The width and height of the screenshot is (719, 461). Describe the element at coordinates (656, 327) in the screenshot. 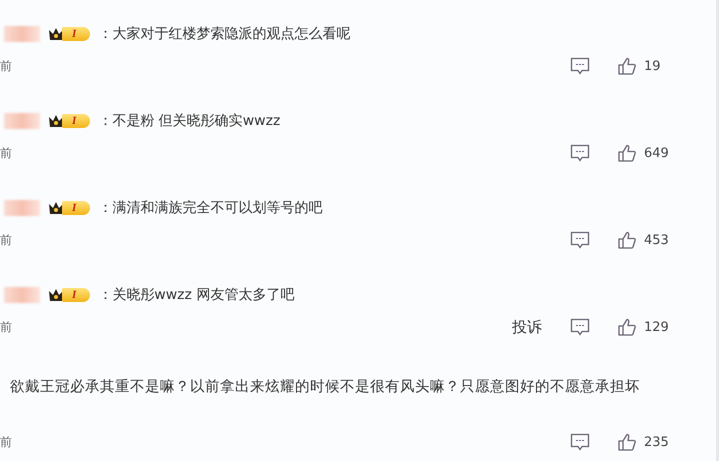

I see `like-count: 129` at that location.